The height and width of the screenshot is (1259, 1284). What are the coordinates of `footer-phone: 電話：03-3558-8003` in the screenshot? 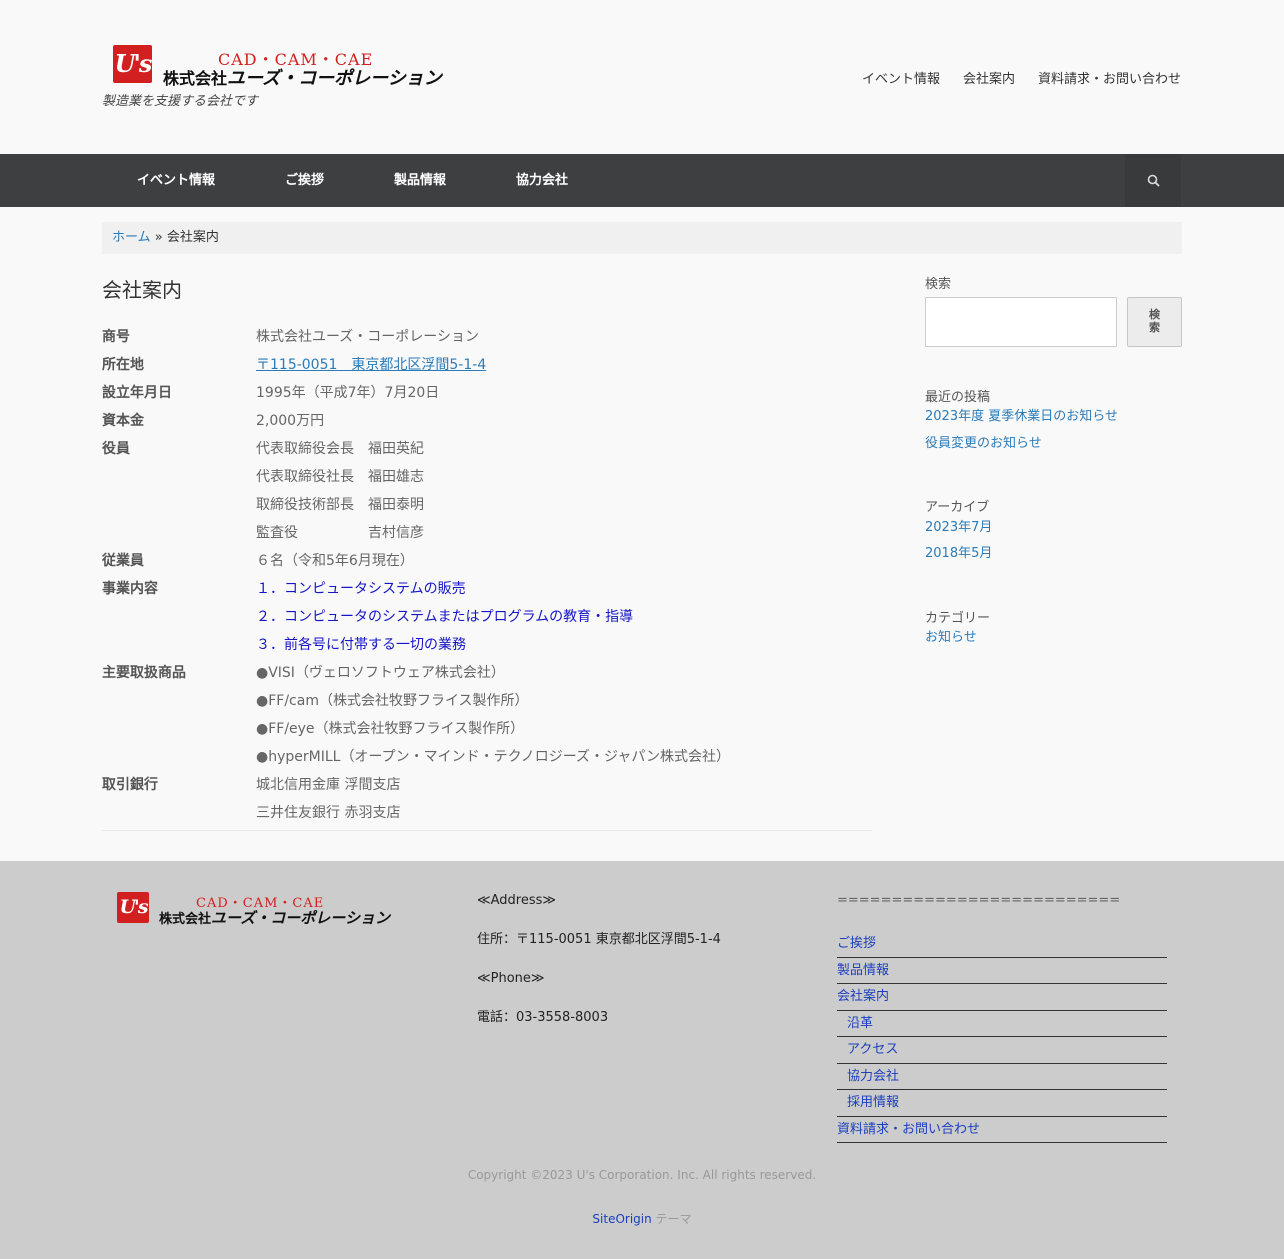 It's located at (543, 1017).